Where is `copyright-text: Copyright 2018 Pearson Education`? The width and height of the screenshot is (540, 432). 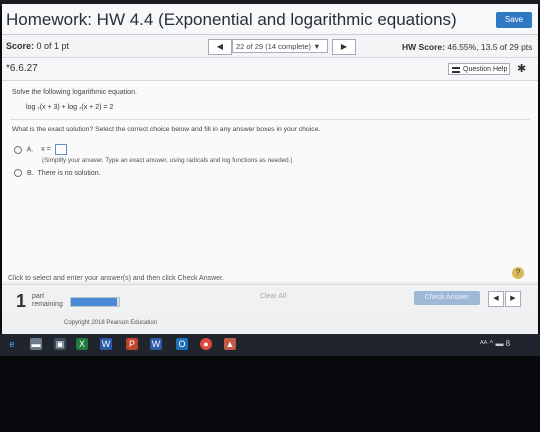 copyright-text: Copyright 2018 Pearson Education is located at coordinates (111, 323).